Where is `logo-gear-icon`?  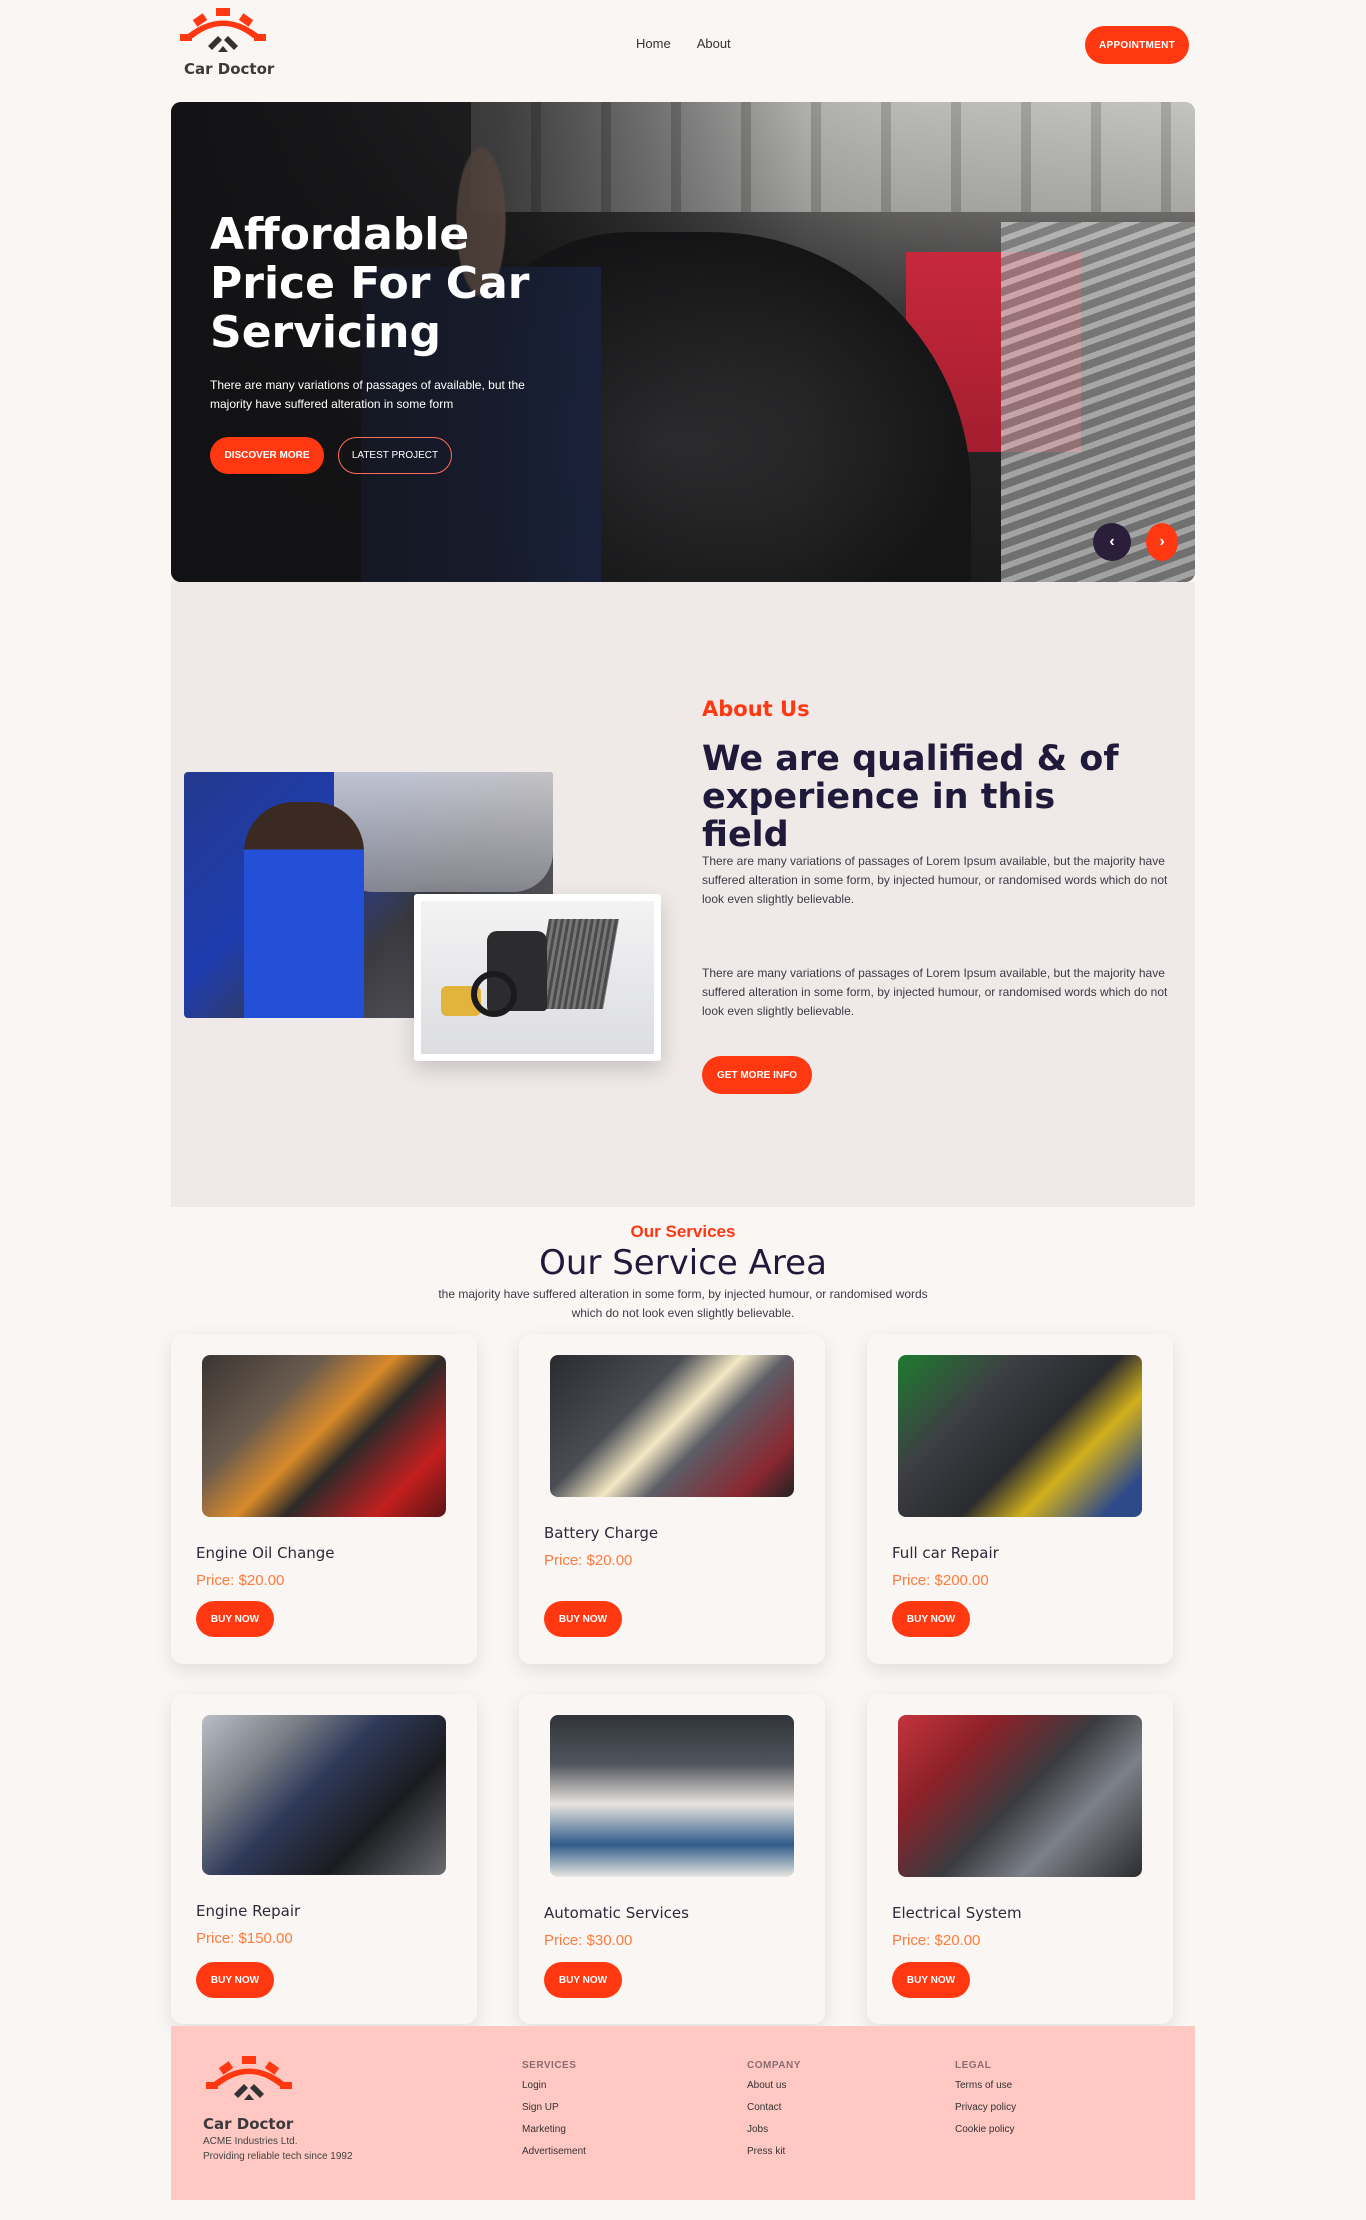
logo-gear-icon is located at coordinates (223, 30).